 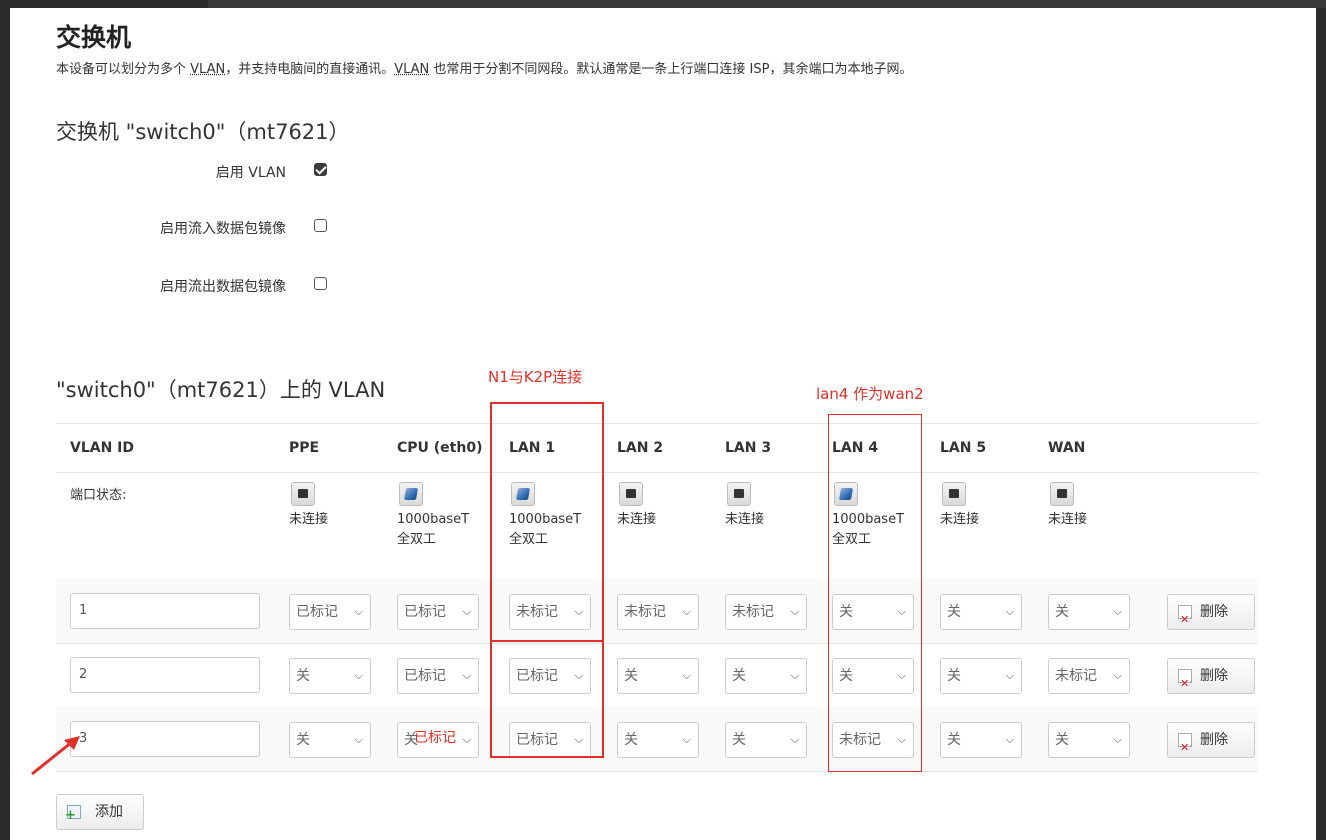 I want to click on vlan-id-input: 3, so click(x=165, y=739).